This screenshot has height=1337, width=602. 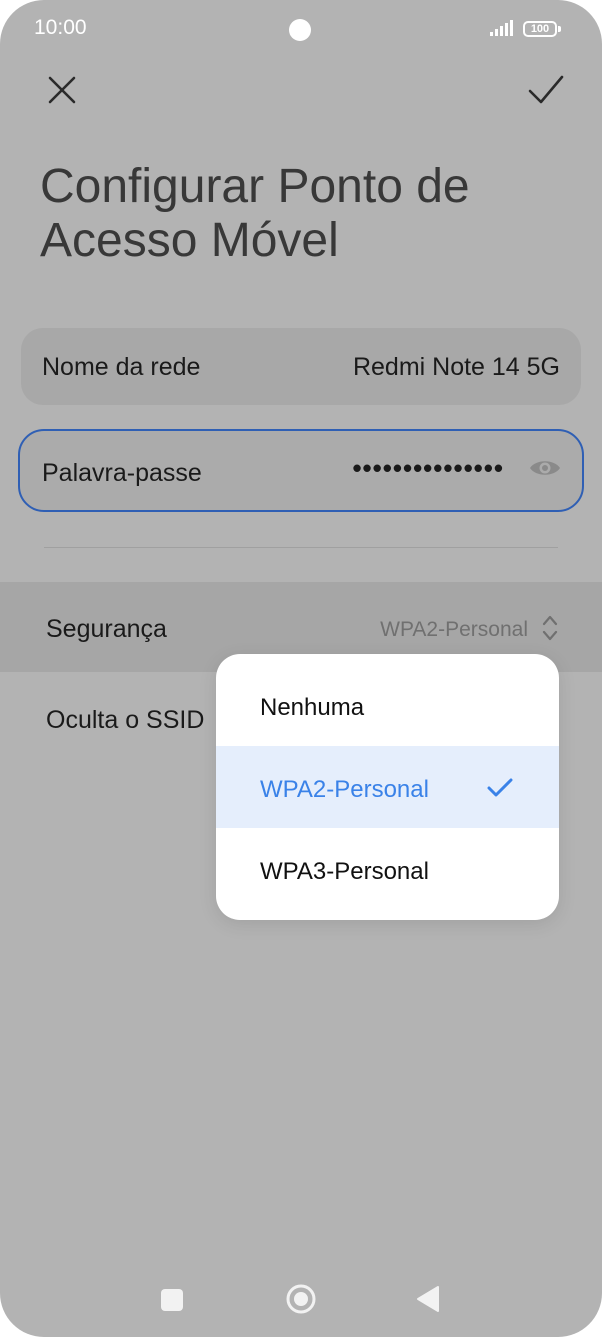 I want to click on page-title: Configurar Ponto de Acesso Móvel, so click(x=255, y=213).